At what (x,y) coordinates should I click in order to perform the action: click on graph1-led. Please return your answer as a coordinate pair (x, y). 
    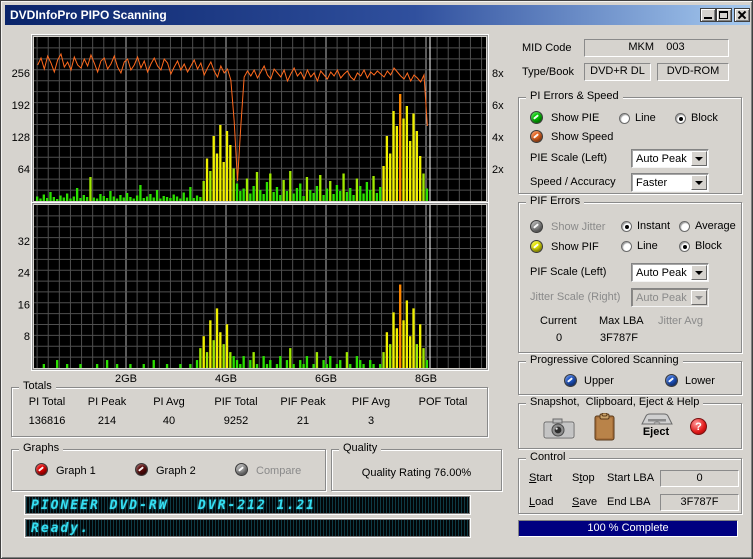
    Looking at the image, I should click on (41, 469).